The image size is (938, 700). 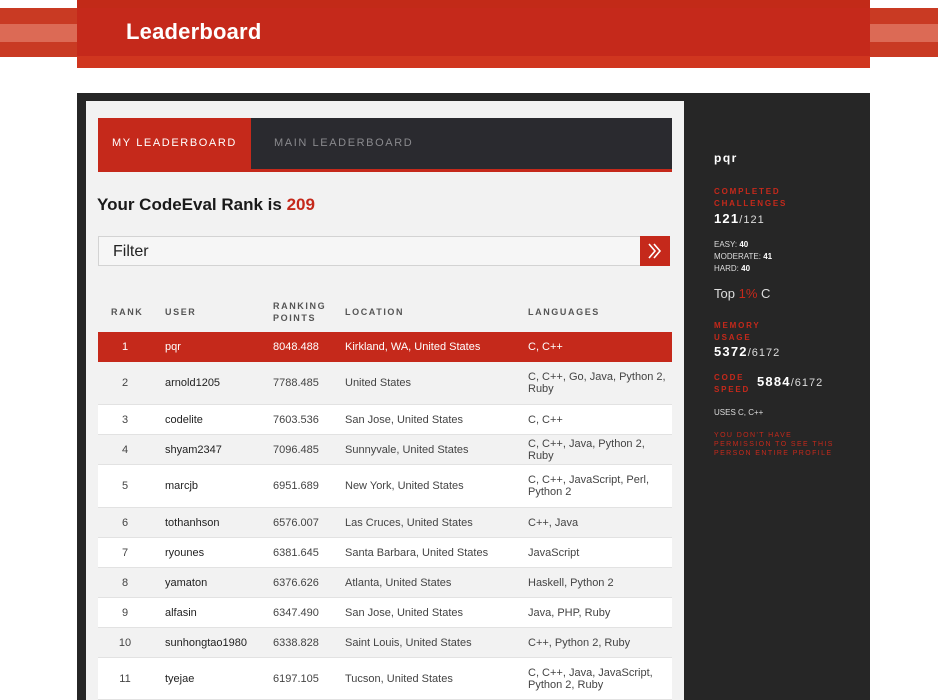 What do you see at coordinates (744, 244) in the screenshot?
I see `easy-value: 40` at bounding box center [744, 244].